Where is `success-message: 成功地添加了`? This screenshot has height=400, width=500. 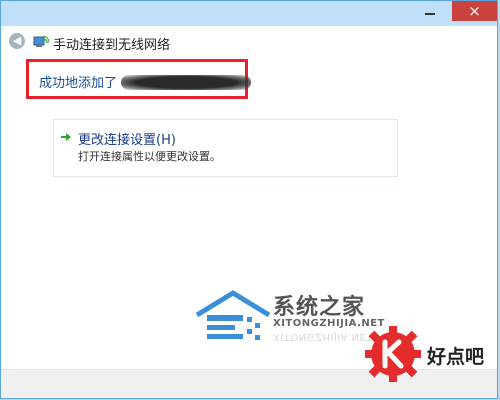
success-message: 成功地添加了 is located at coordinates (145, 81).